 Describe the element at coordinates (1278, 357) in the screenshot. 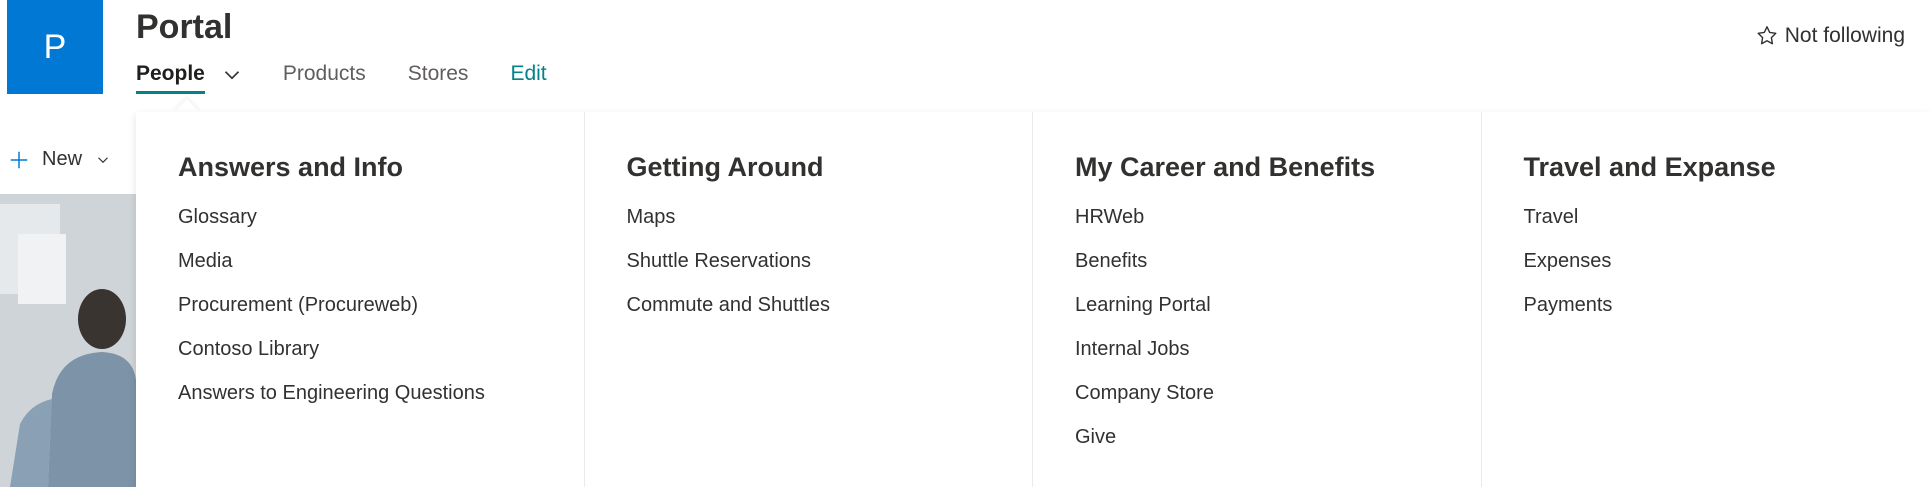

I see `menu-link: Internal Jobs` at that location.